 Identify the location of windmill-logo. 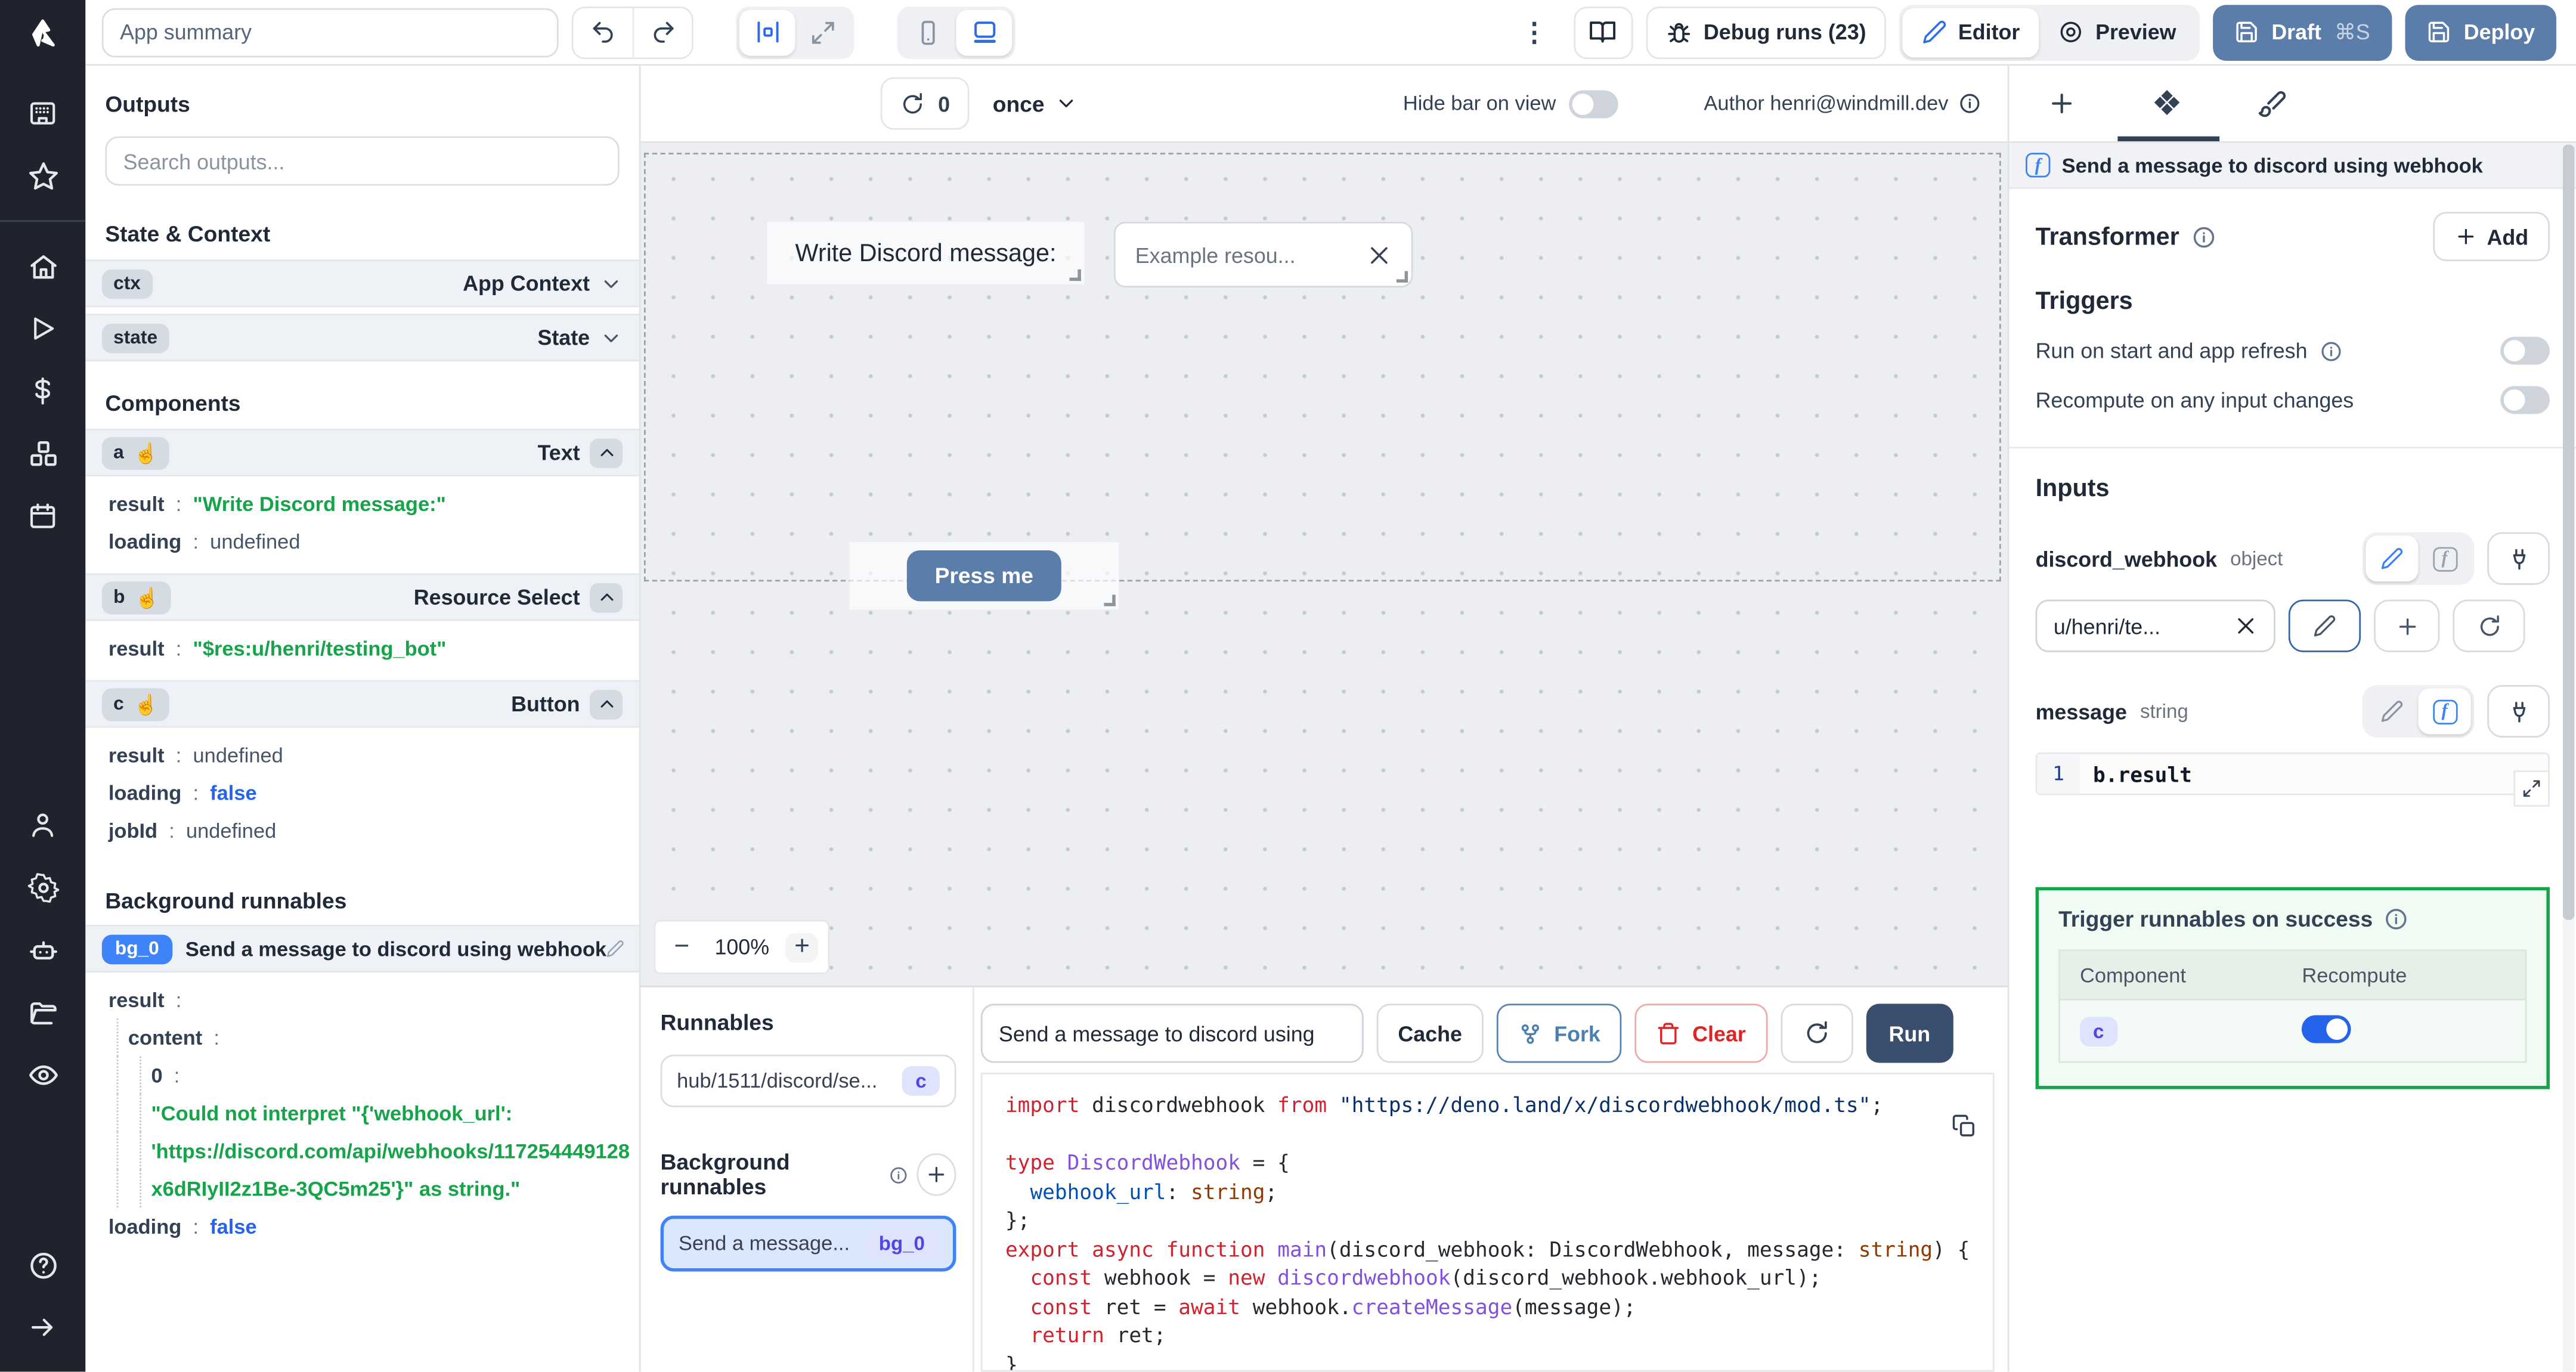
(43, 35).